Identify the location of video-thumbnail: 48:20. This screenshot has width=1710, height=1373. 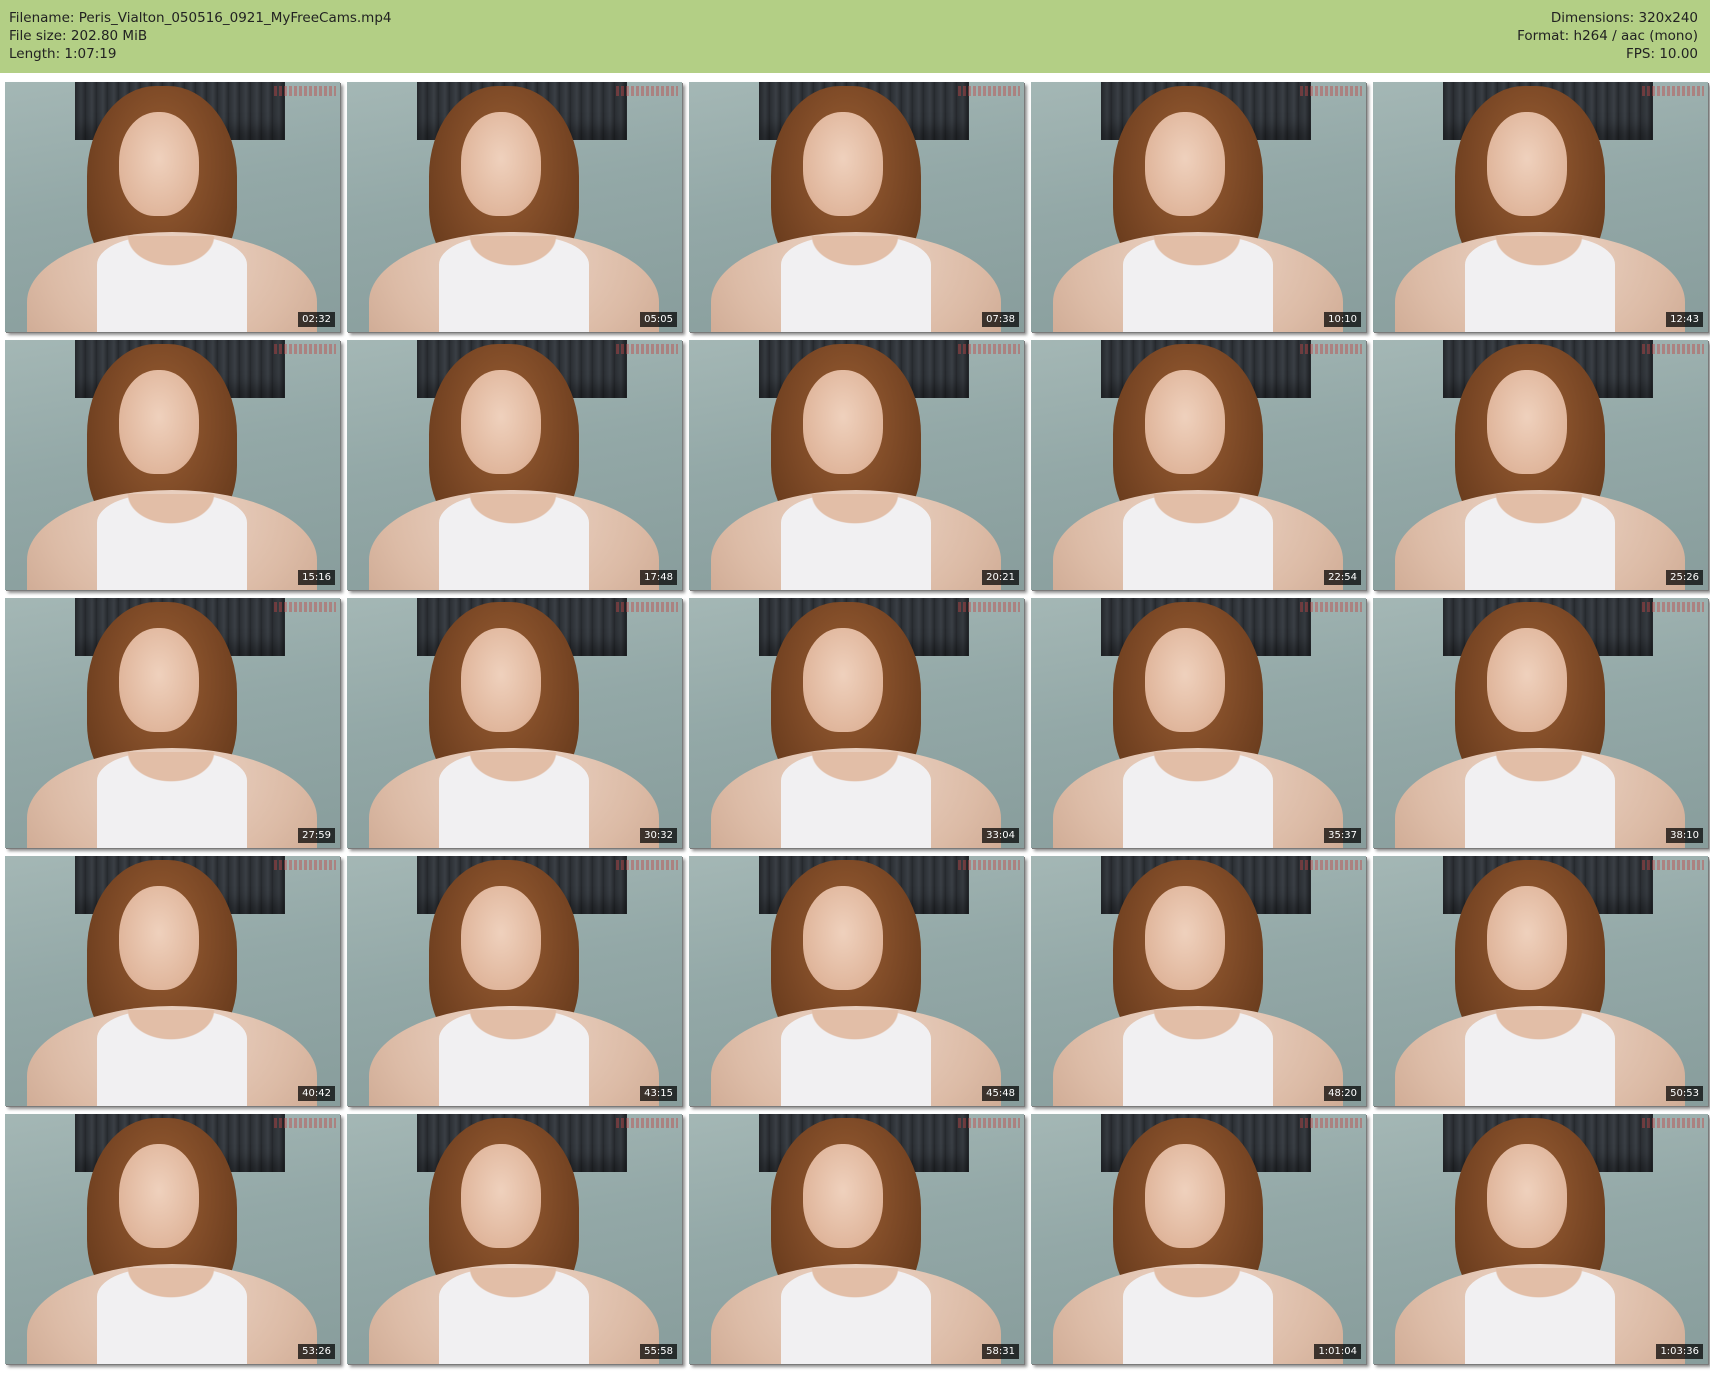
(1198, 981).